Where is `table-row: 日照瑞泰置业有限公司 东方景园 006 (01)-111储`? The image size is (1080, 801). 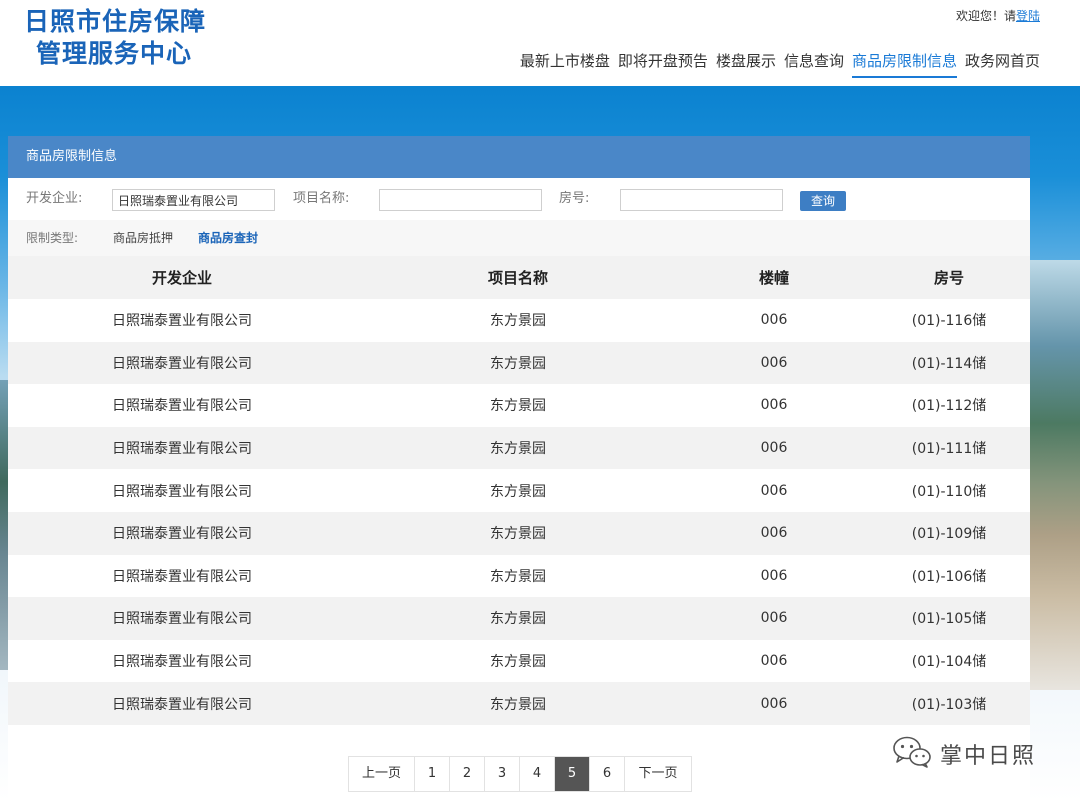
table-row: 日照瑞泰置业有限公司 东方景园 006 (01)-111储 is located at coordinates (519, 448).